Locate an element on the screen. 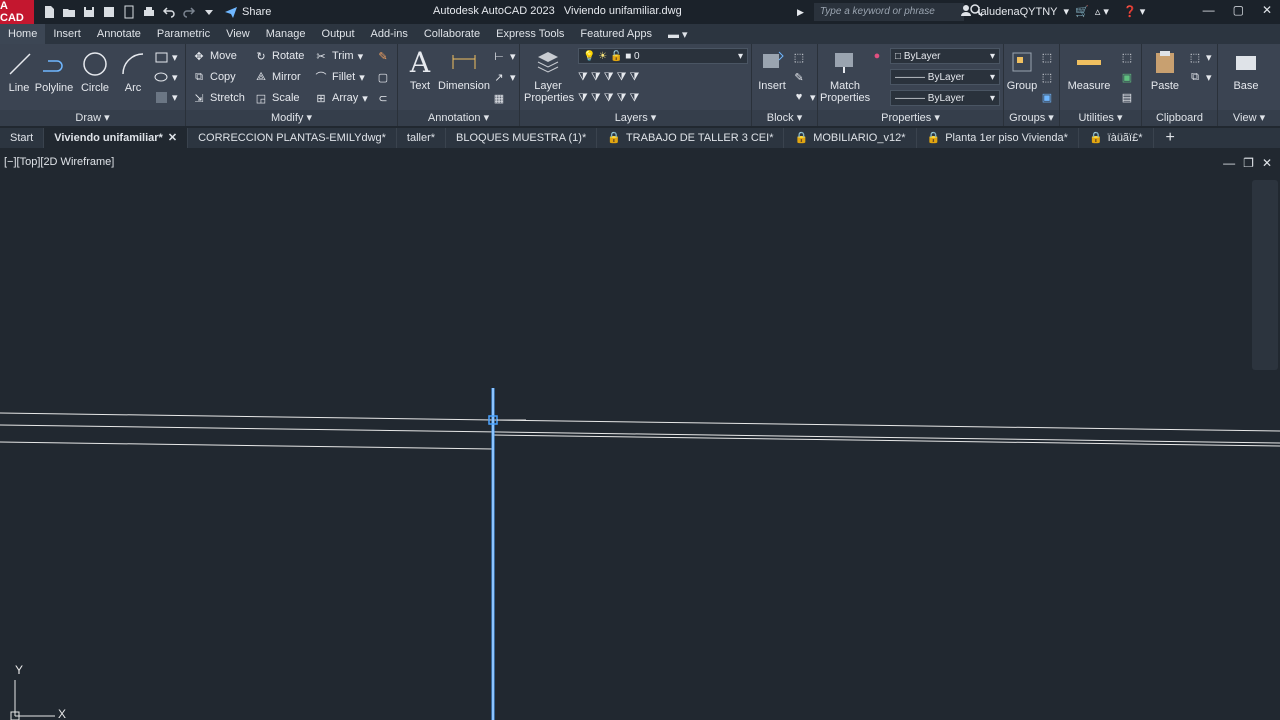 Image resolution: width=1280 pixels, height=720 pixels. groups-panel-title: Groups ▾ is located at coordinates (1031, 118).